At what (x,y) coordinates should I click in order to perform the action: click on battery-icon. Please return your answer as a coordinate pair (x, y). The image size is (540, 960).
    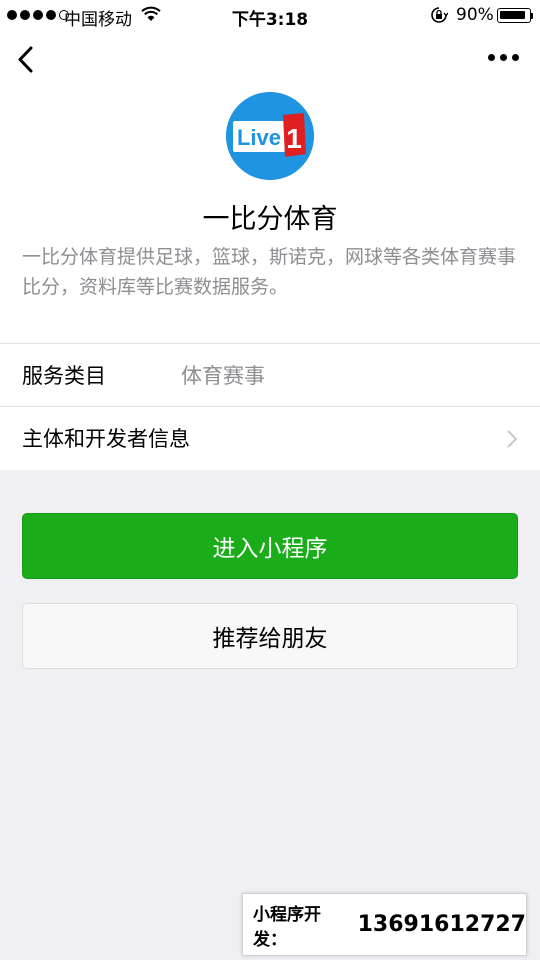
    Looking at the image, I should click on (515, 15).